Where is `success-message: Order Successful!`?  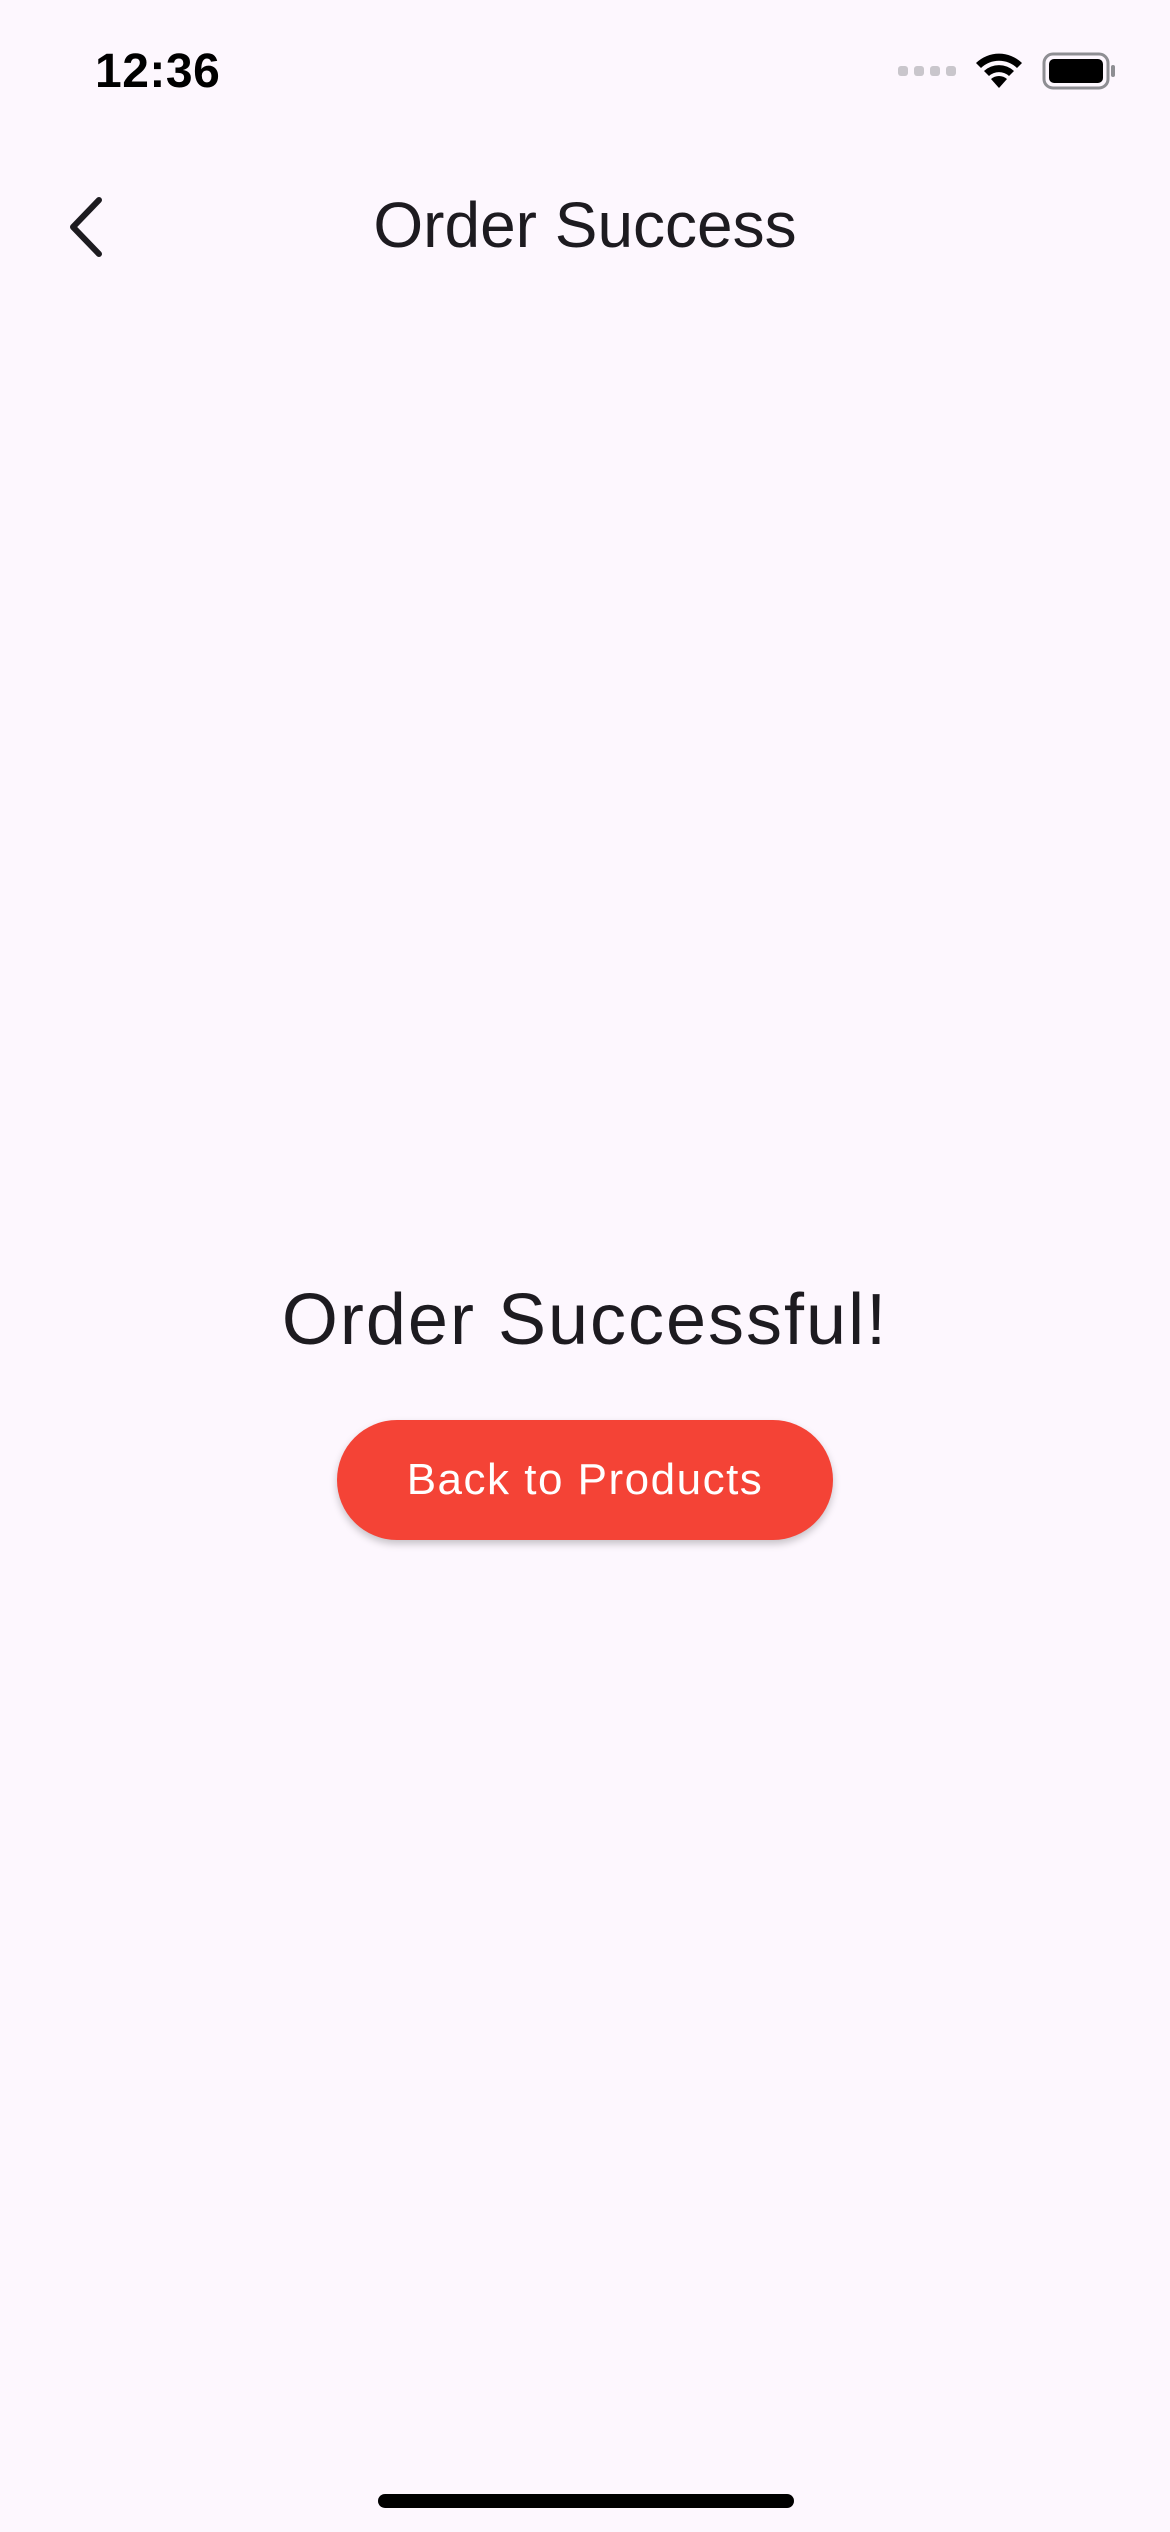
success-message: Order Successful! is located at coordinates (585, 1320).